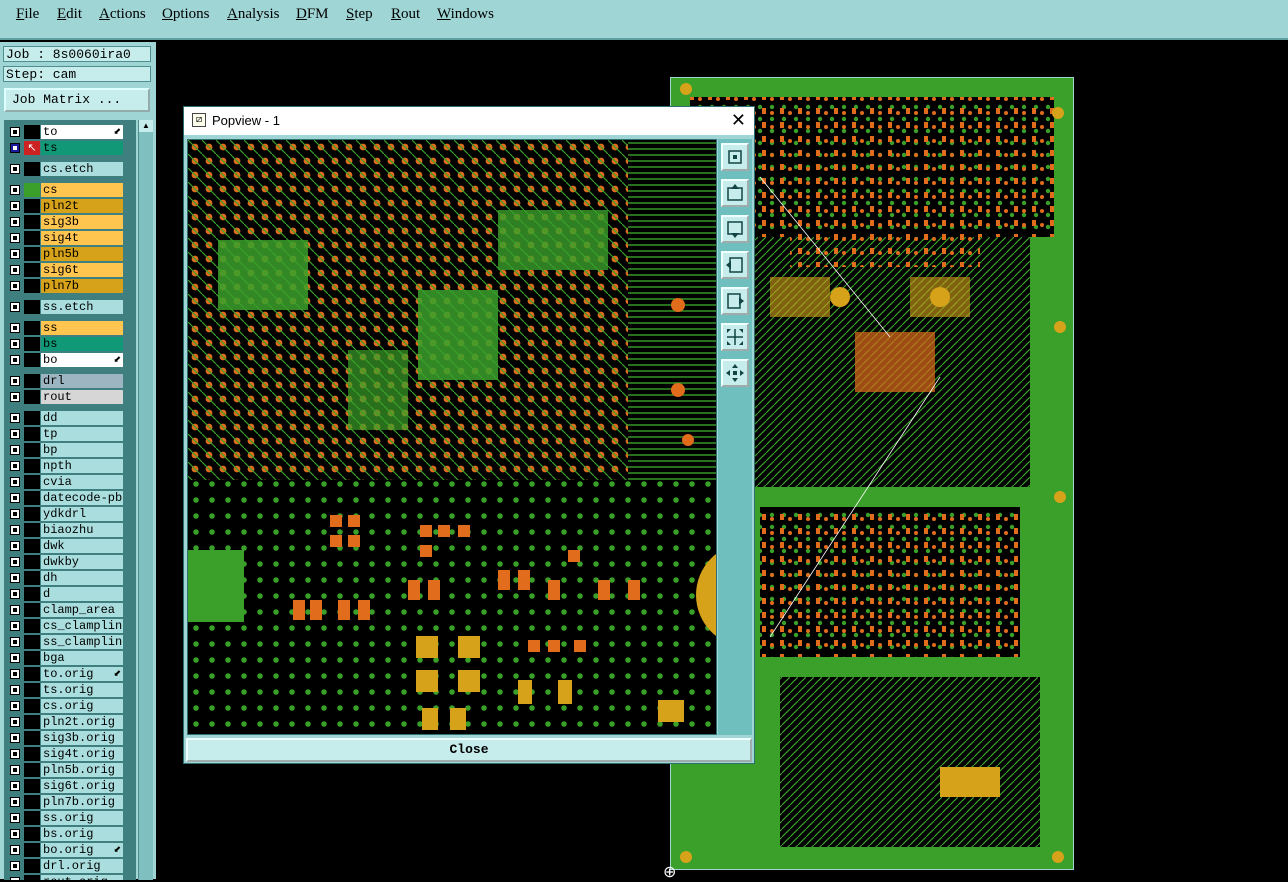  Describe the element at coordinates (82, 530) in the screenshot. I see `layer-name: biaozhu` at that location.